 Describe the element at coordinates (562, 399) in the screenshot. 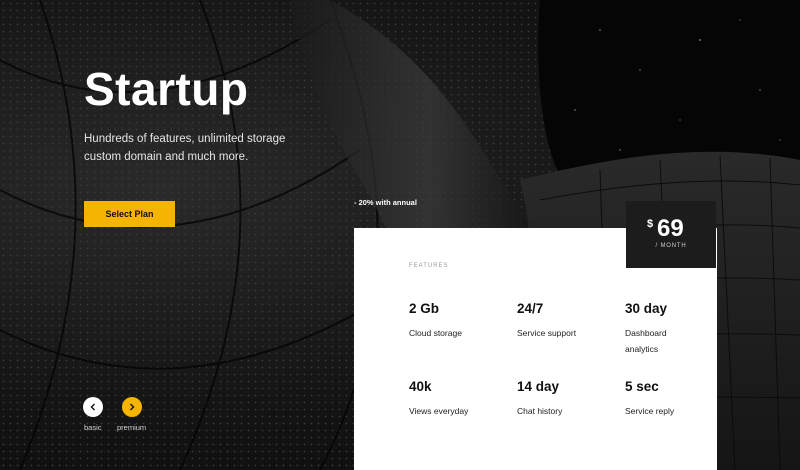

I see `feature-item-chat: 14 day Chat history` at that location.